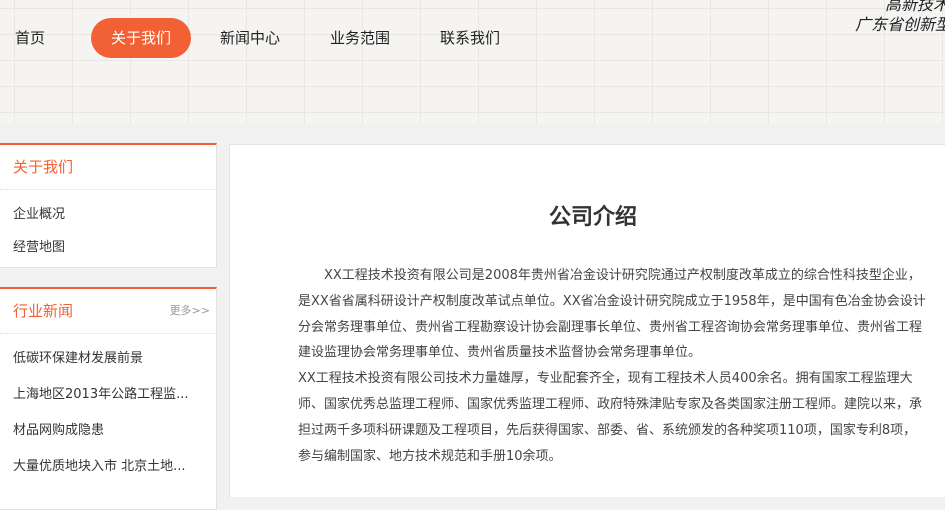 The width and height of the screenshot is (945, 510). What do you see at coordinates (899, 24) in the screenshot?
I see `header-tagline-2: 广东省创新型` at bounding box center [899, 24].